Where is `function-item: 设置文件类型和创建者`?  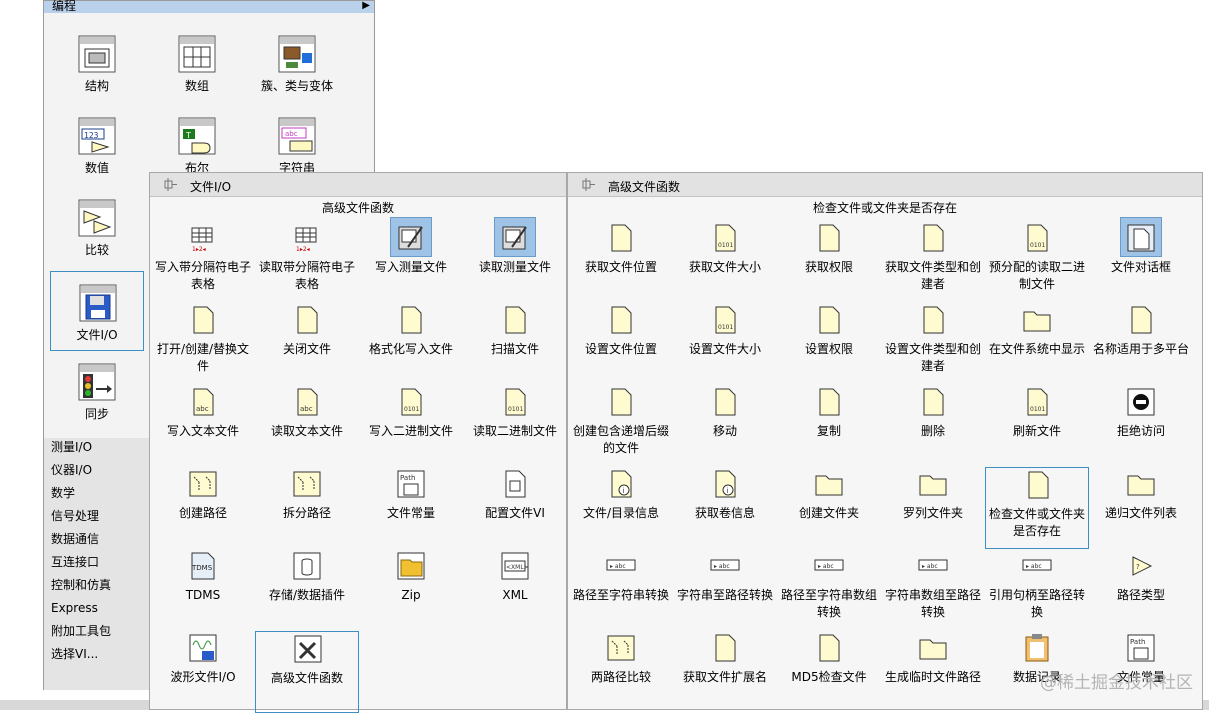 function-item: 设置文件类型和创建者 is located at coordinates (933, 344).